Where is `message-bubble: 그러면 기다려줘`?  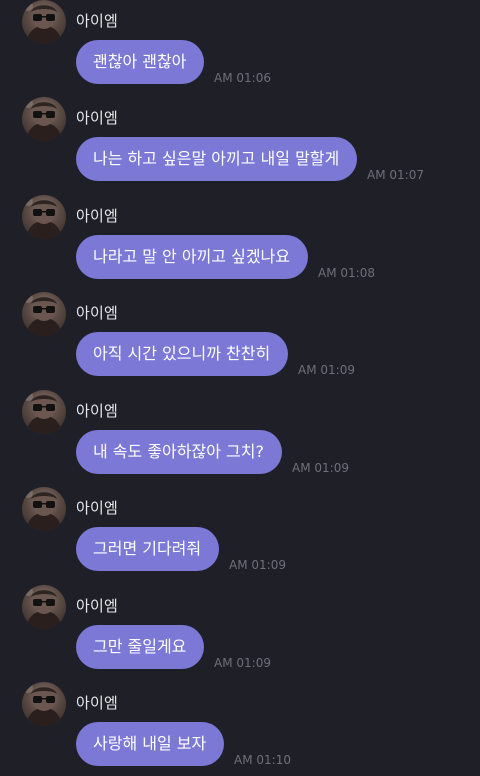 message-bubble: 그러면 기다려줘 is located at coordinates (148, 549).